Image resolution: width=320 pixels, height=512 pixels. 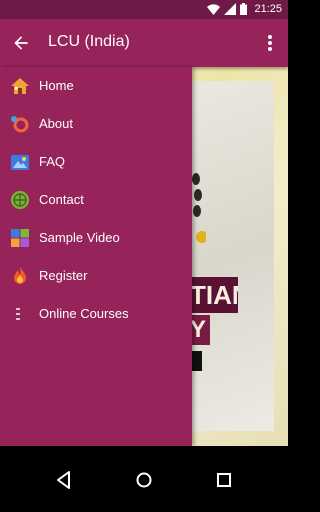 What do you see at coordinates (224, 480) in the screenshot?
I see `recents-nav-icon` at bounding box center [224, 480].